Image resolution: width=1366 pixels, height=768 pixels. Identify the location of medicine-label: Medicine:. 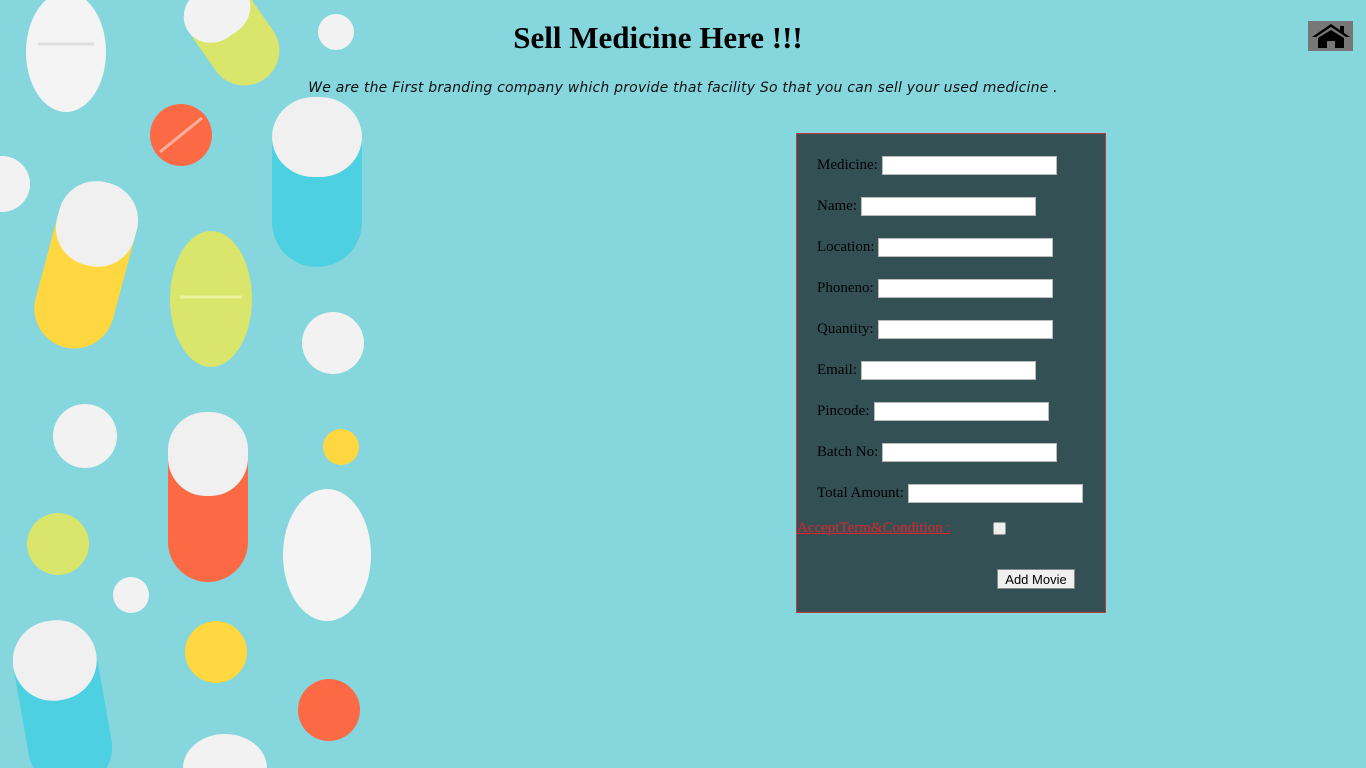
(847, 164).